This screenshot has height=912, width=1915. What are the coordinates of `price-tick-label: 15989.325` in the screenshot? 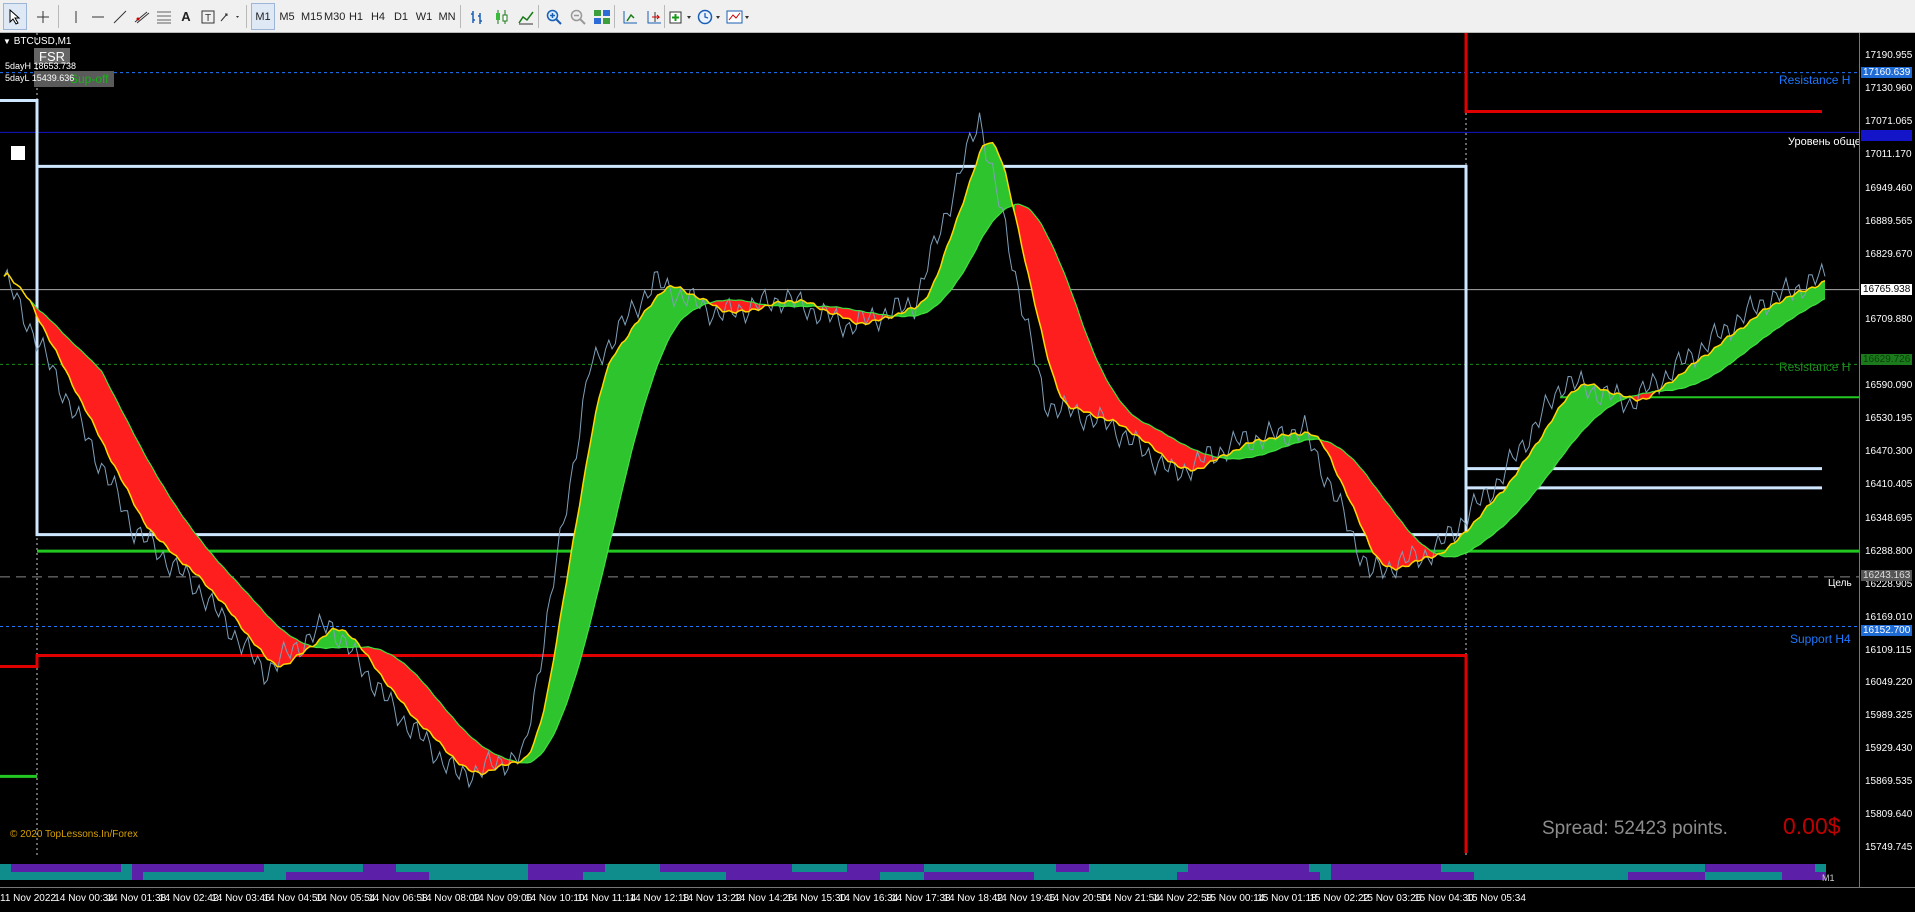 It's located at (1889, 716).